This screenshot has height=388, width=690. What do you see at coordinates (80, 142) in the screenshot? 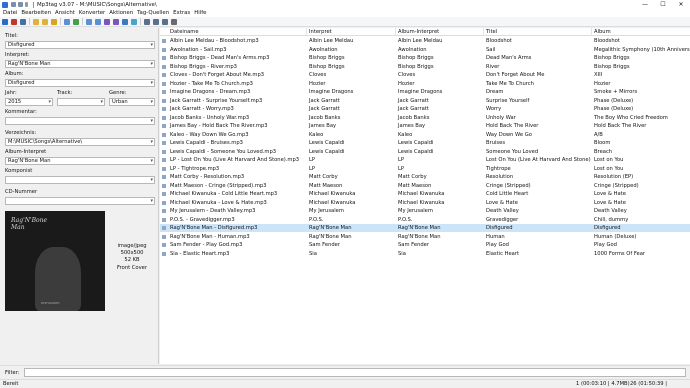
I see `directory-field: M:\MUSIC\Songs\Alternative\ ▾` at bounding box center [80, 142].